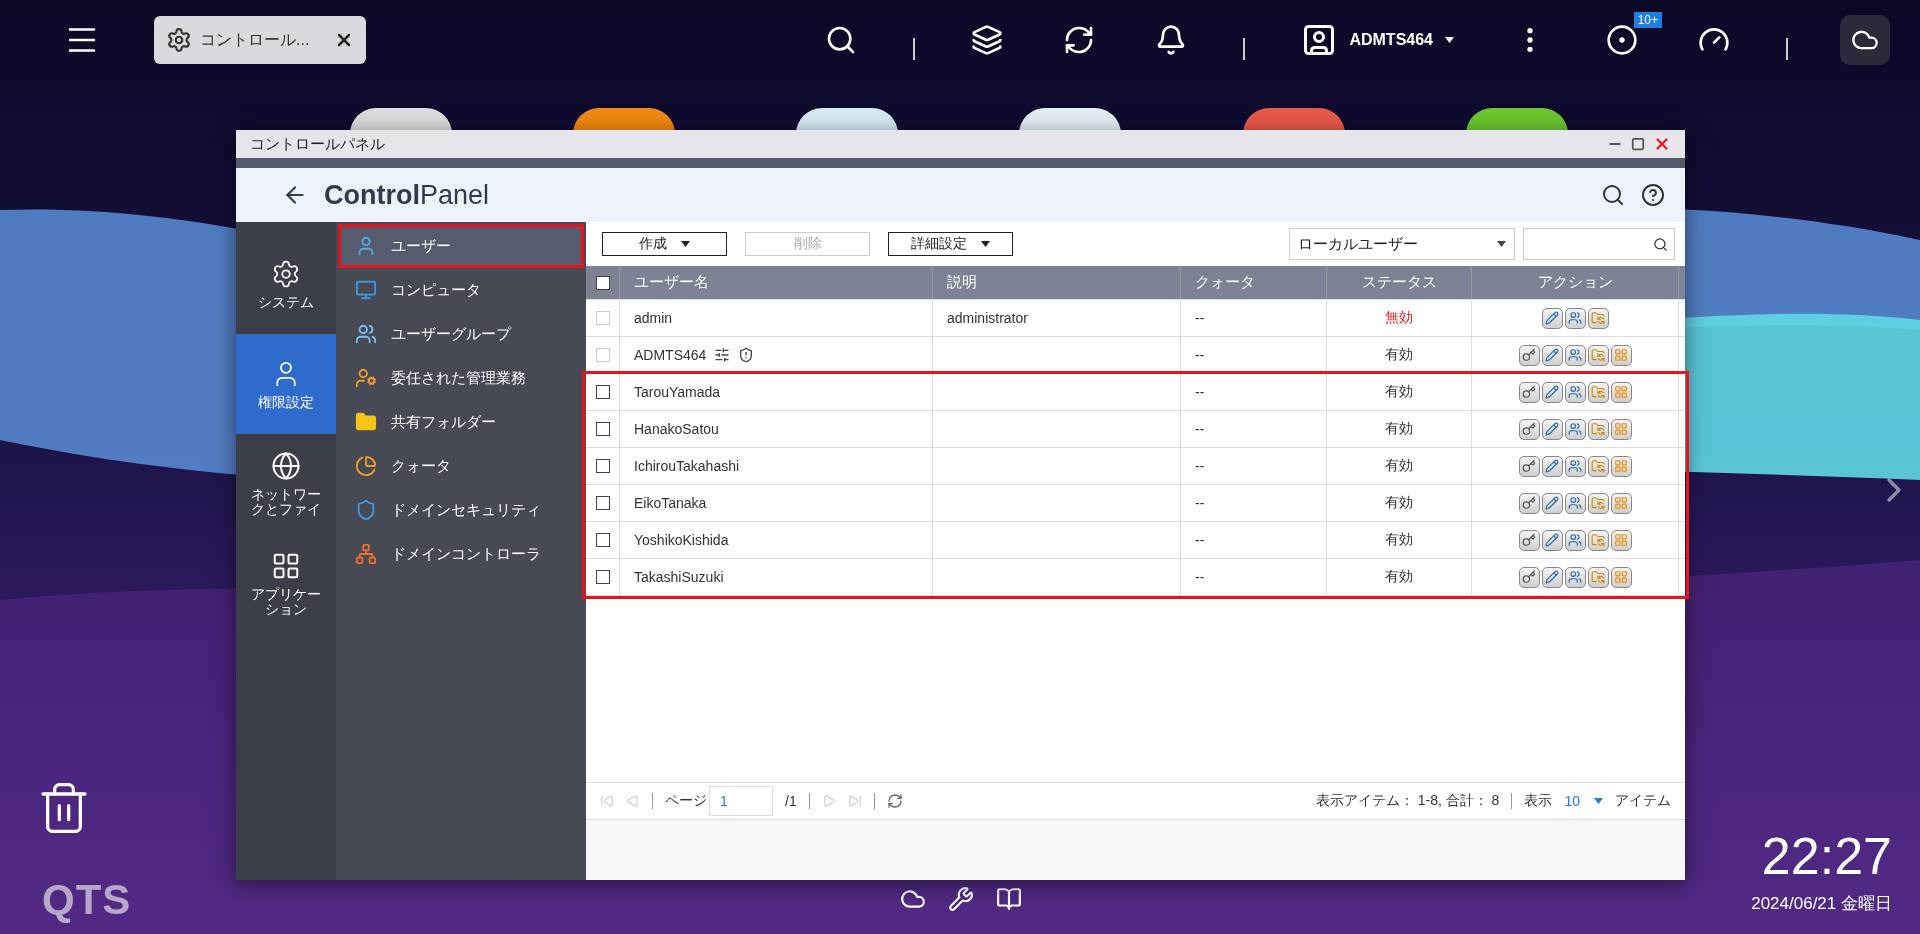 The height and width of the screenshot is (934, 1920). I want to click on nav-item: 権限設定, so click(286, 384).